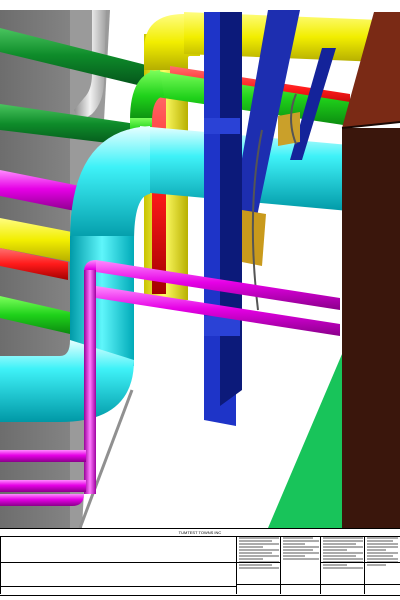 The width and height of the screenshot is (400, 600). What do you see at coordinates (222, 126) in the screenshot?
I see `steel-beam-clip-top` at bounding box center [222, 126].